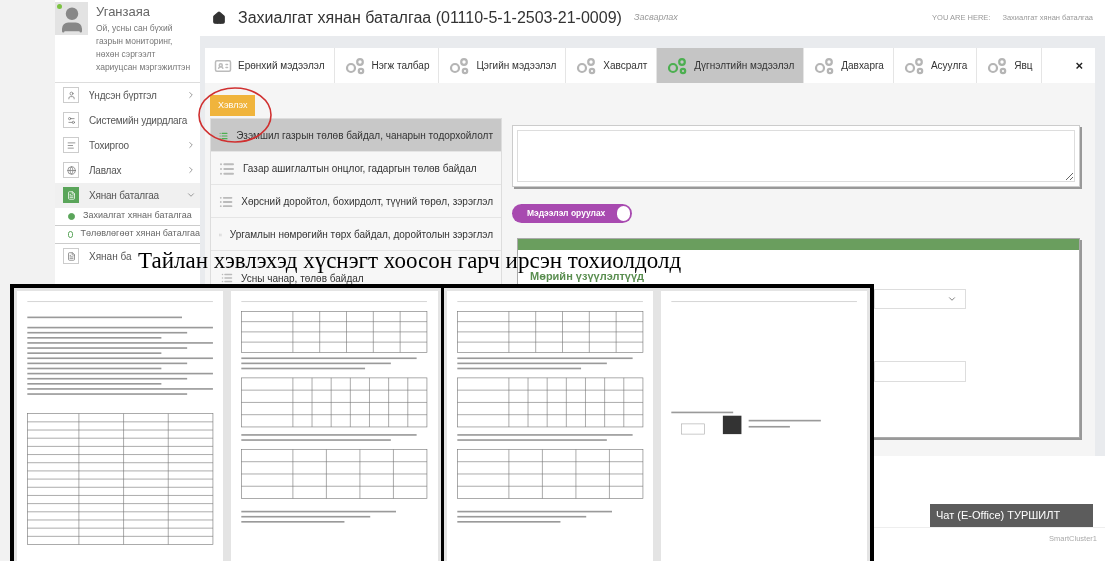  I want to click on close-button: ×, so click(1079, 65).